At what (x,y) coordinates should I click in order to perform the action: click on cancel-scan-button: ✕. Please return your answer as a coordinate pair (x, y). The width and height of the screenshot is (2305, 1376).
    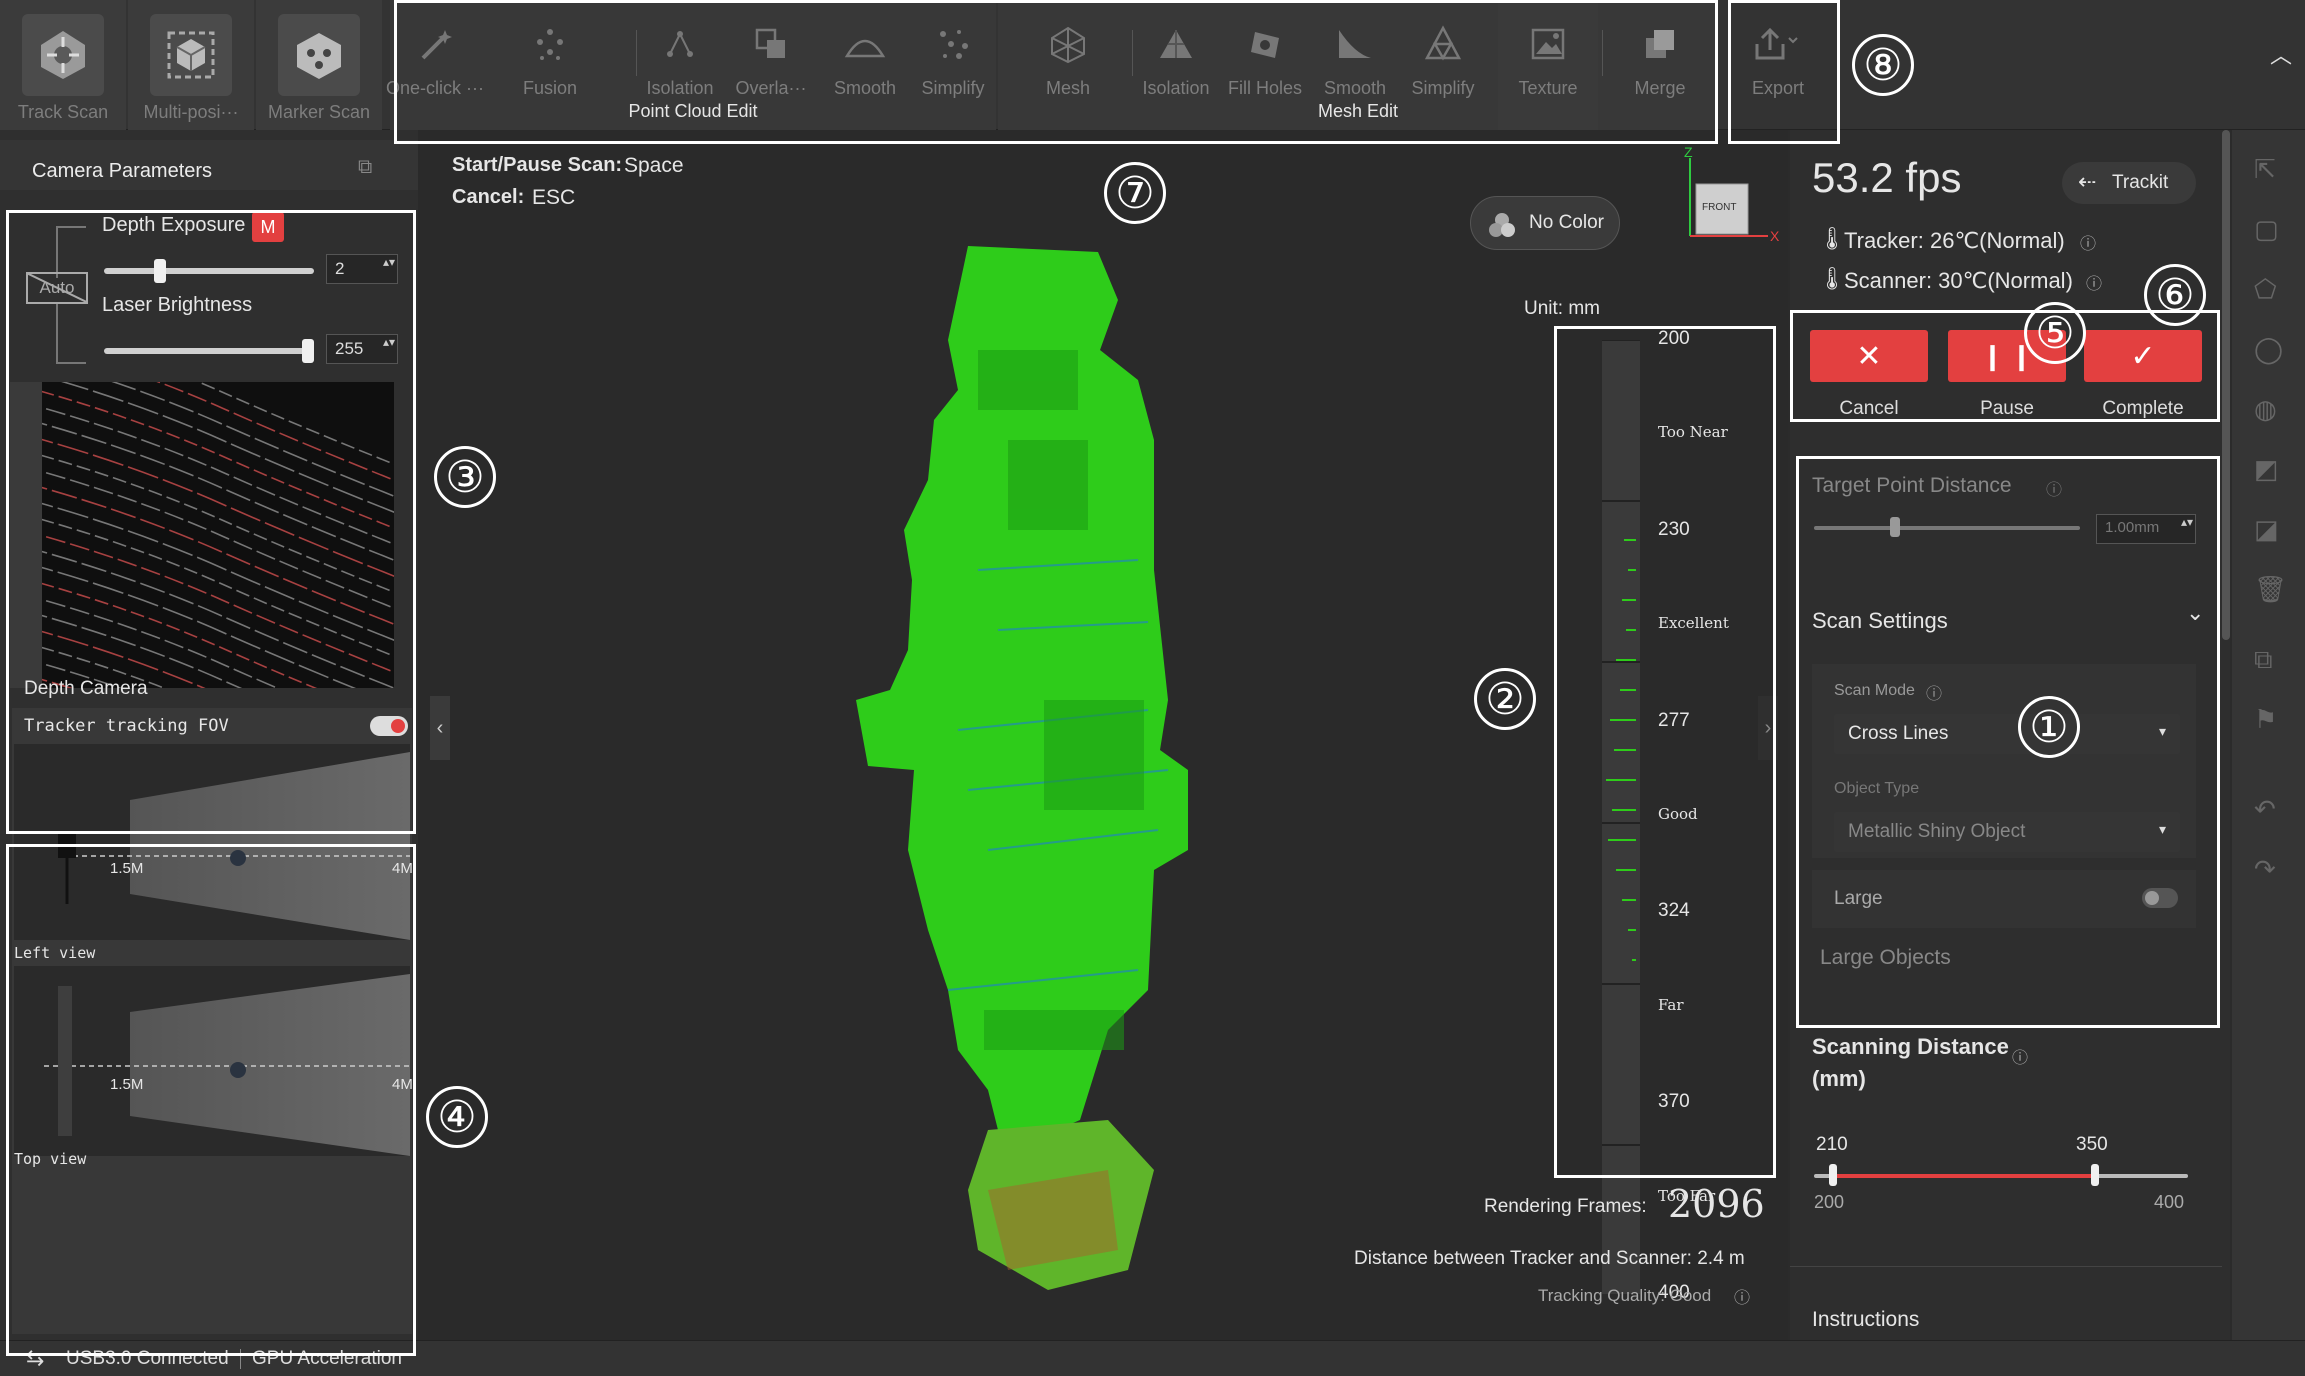
    Looking at the image, I should click on (1869, 356).